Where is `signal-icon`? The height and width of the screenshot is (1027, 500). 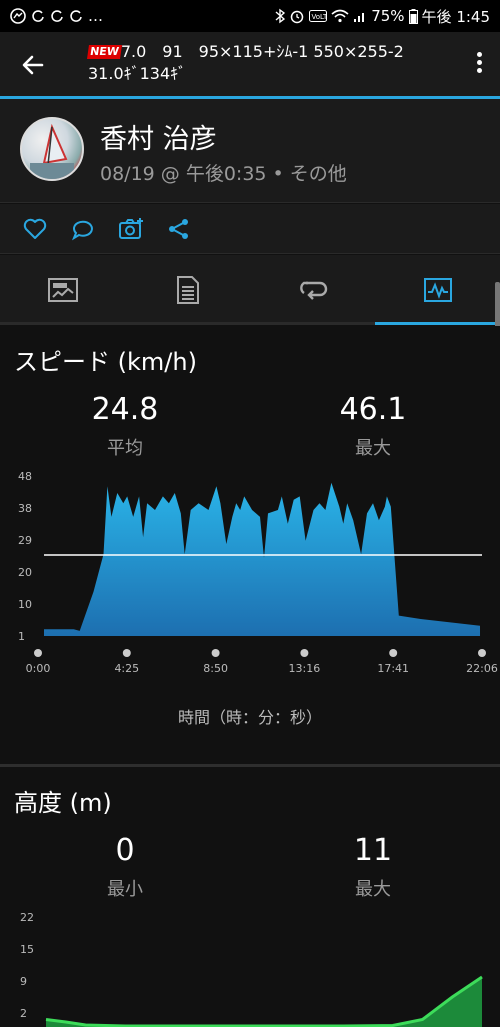 signal-icon is located at coordinates (359, 17).